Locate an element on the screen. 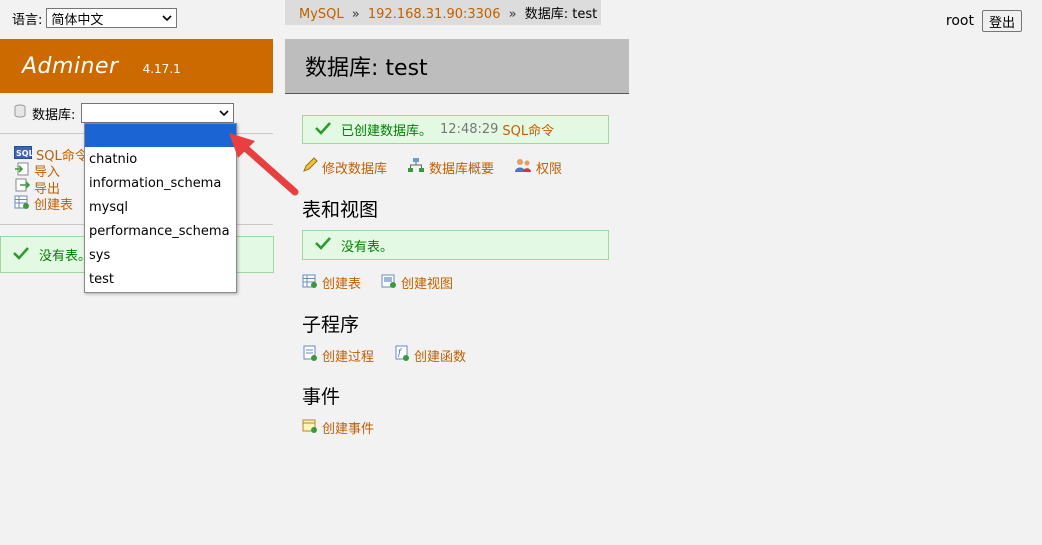  username: root is located at coordinates (959, 21).